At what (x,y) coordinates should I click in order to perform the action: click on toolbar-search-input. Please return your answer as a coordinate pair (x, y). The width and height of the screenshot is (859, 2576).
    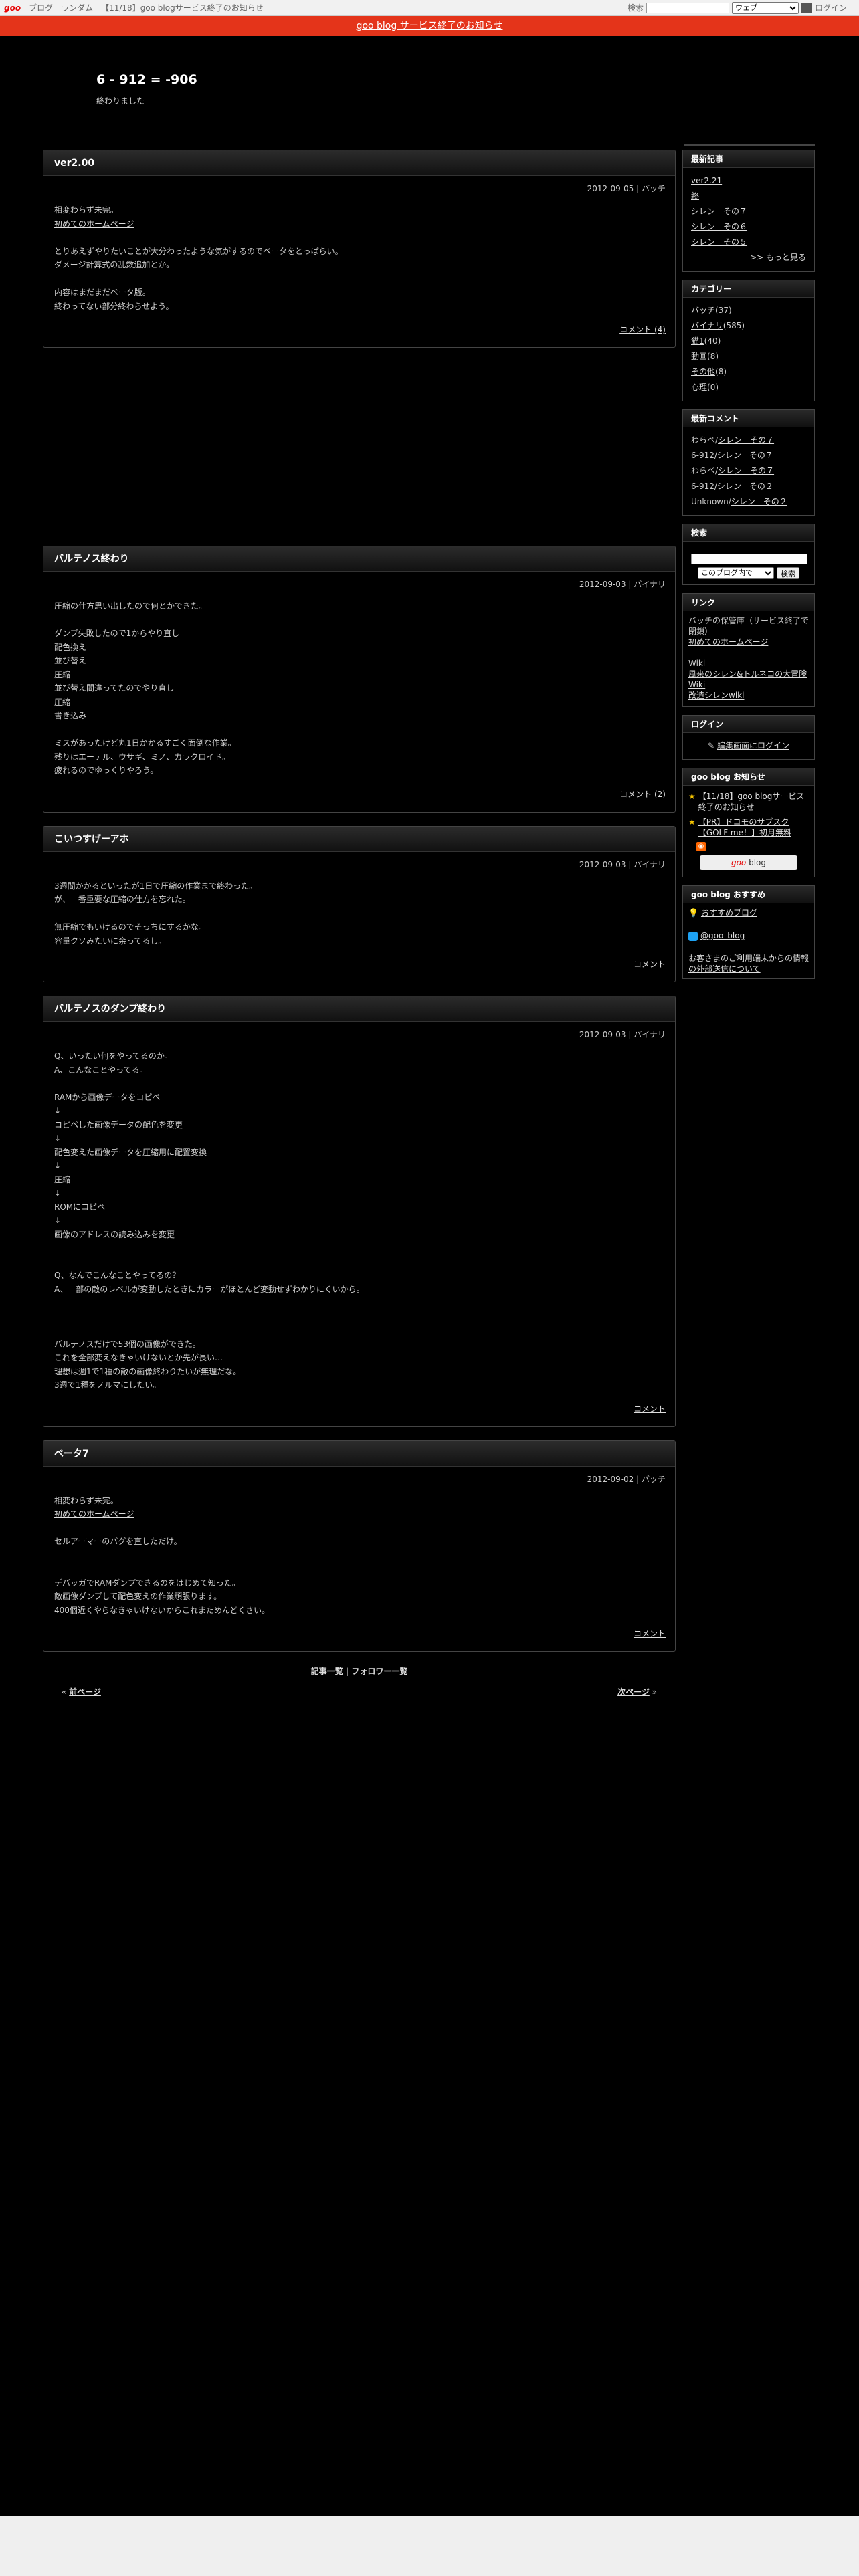
    Looking at the image, I should click on (687, 8).